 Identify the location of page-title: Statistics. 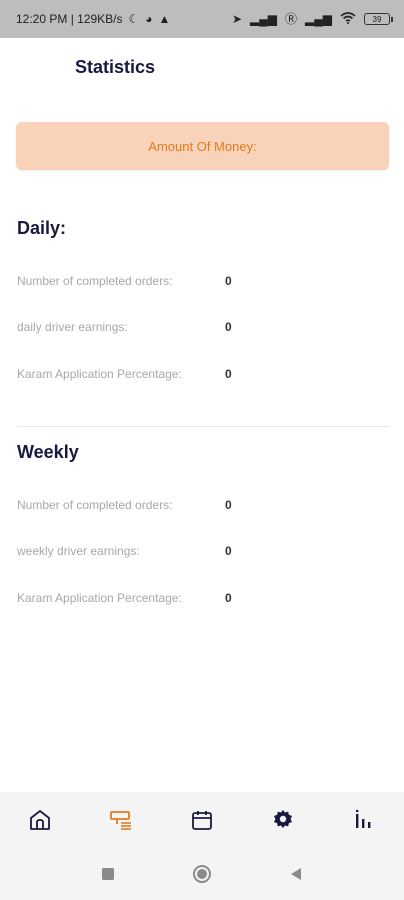
(115, 67).